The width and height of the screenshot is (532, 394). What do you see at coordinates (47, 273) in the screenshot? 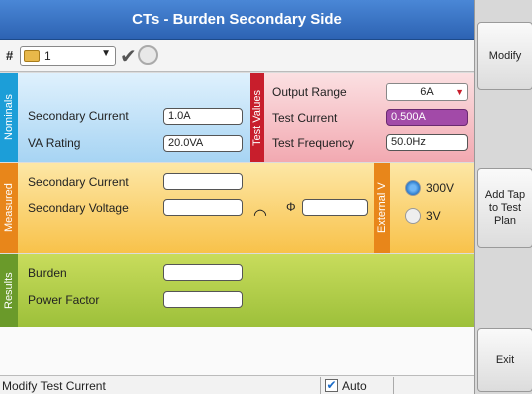
I see `burden-label: Burden` at bounding box center [47, 273].